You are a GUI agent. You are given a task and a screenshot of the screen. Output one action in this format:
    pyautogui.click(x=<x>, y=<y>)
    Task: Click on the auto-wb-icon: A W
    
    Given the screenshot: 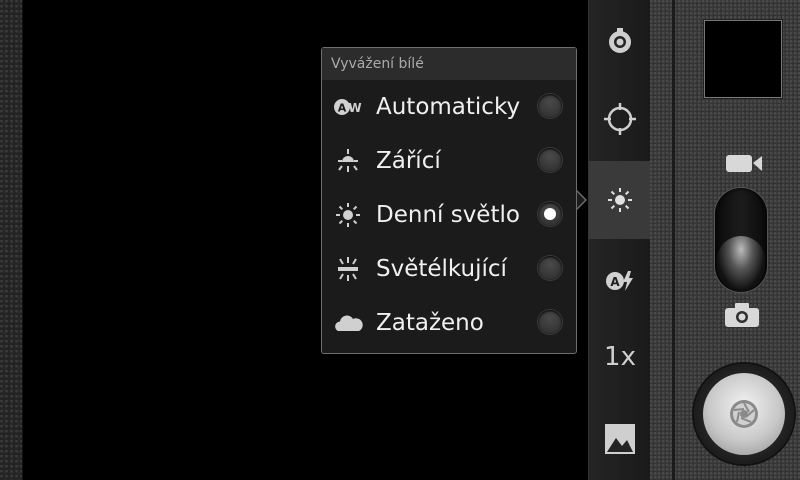 What is the action you would take?
    pyautogui.click(x=348, y=107)
    